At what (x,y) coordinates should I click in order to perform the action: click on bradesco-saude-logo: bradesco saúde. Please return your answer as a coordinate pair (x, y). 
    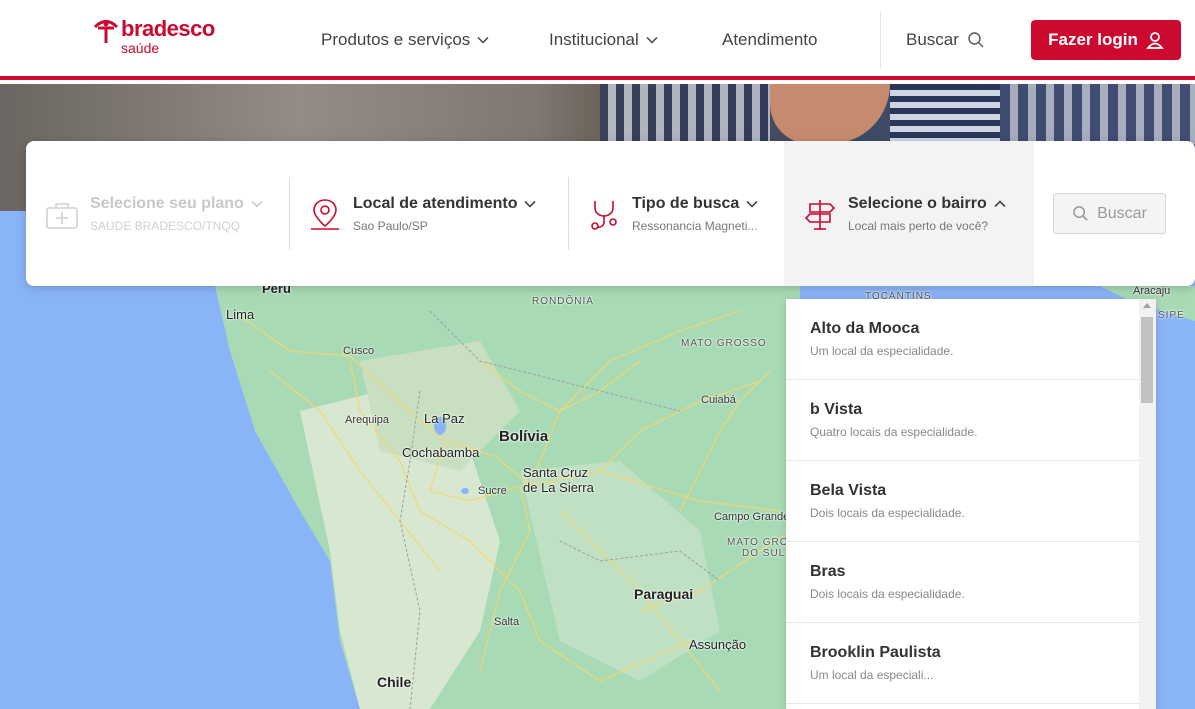
    Looking at the image, I should click on (154, 36).